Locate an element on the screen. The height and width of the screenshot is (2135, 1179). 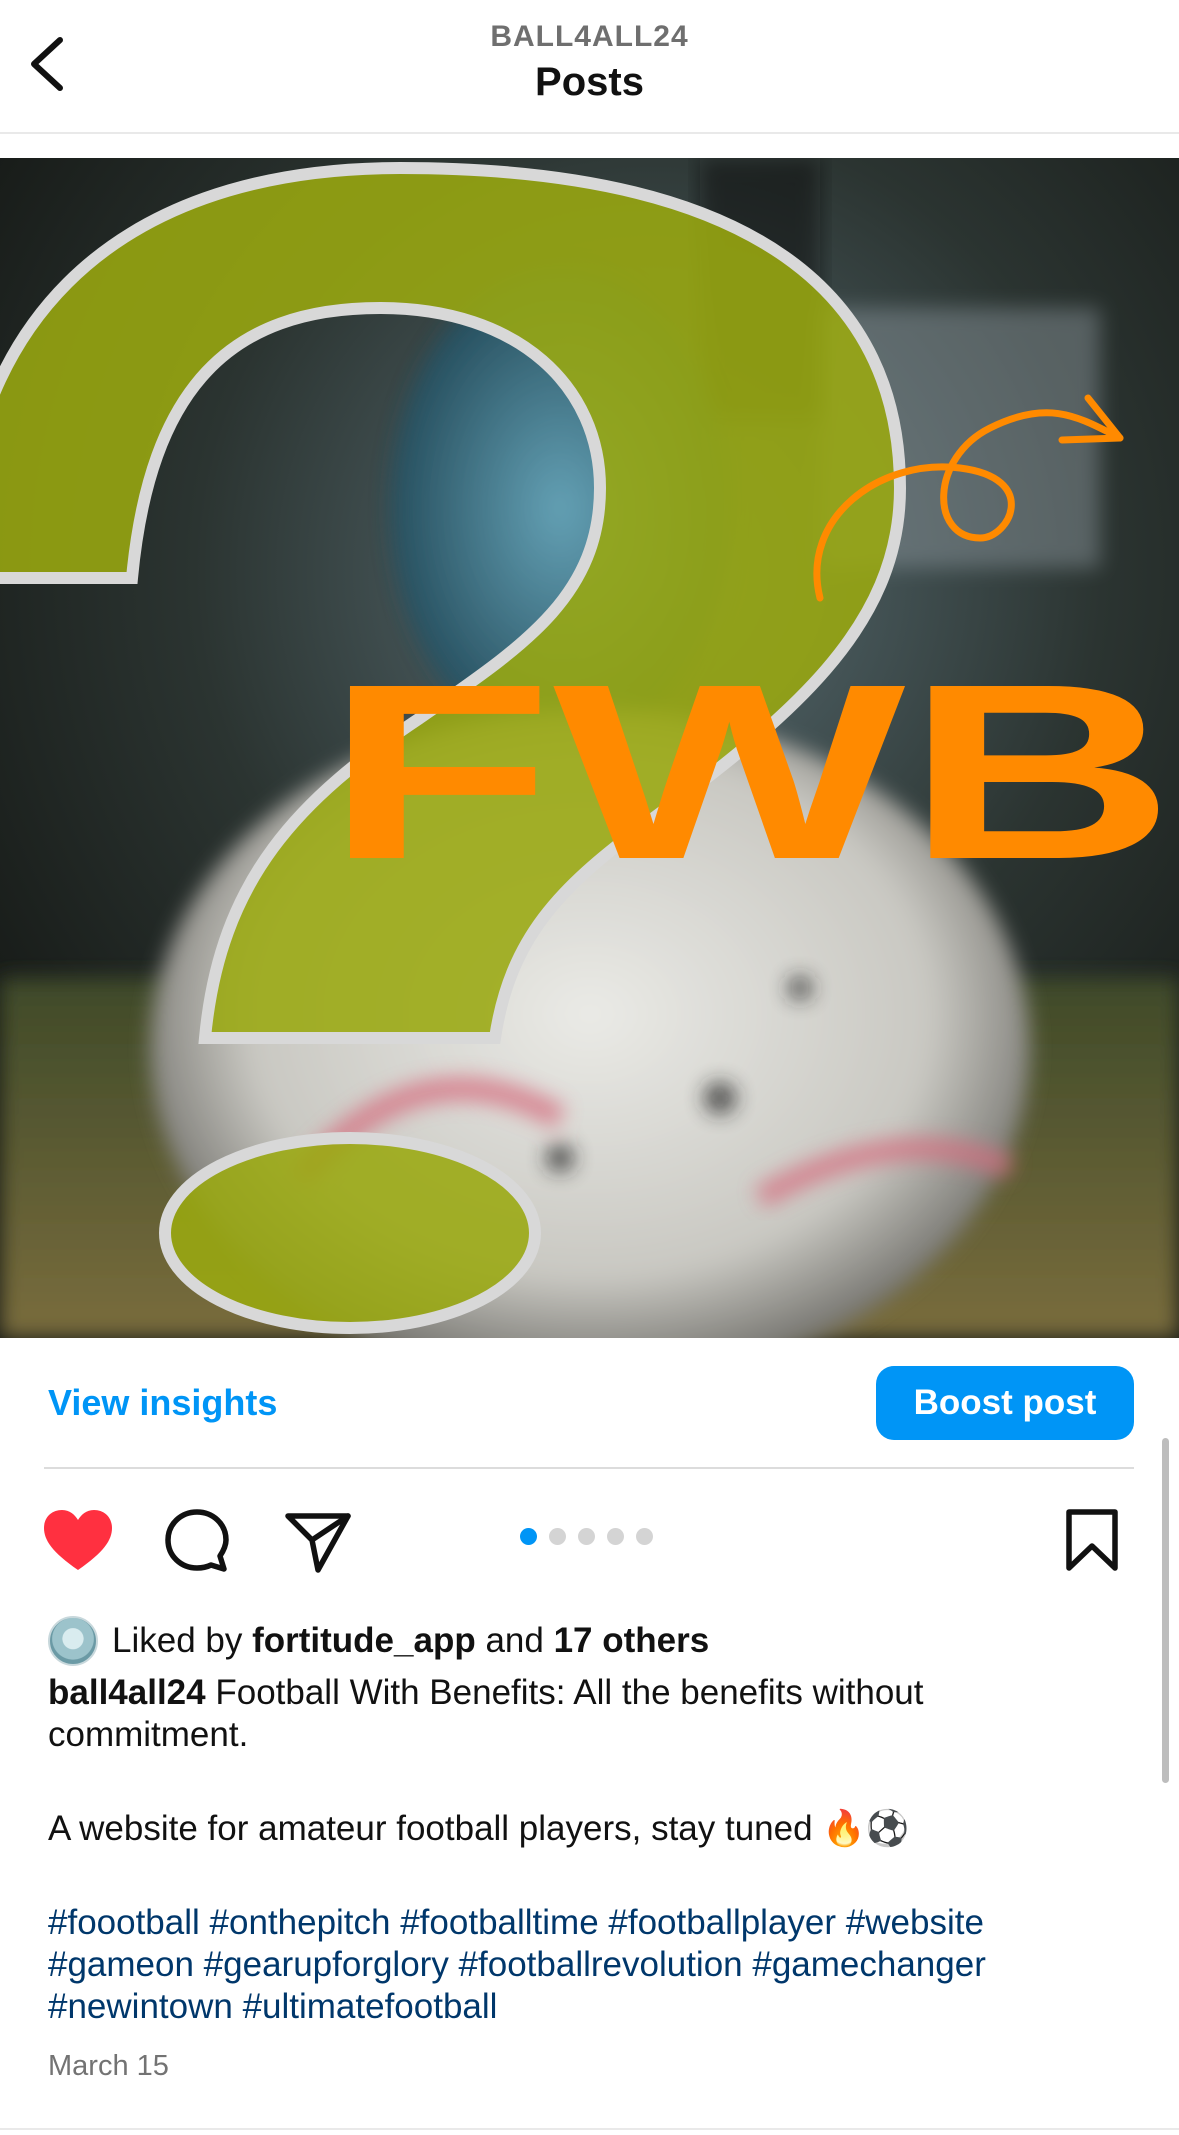
liker-username: fortitude_app is located at coordinates (364, 1641).